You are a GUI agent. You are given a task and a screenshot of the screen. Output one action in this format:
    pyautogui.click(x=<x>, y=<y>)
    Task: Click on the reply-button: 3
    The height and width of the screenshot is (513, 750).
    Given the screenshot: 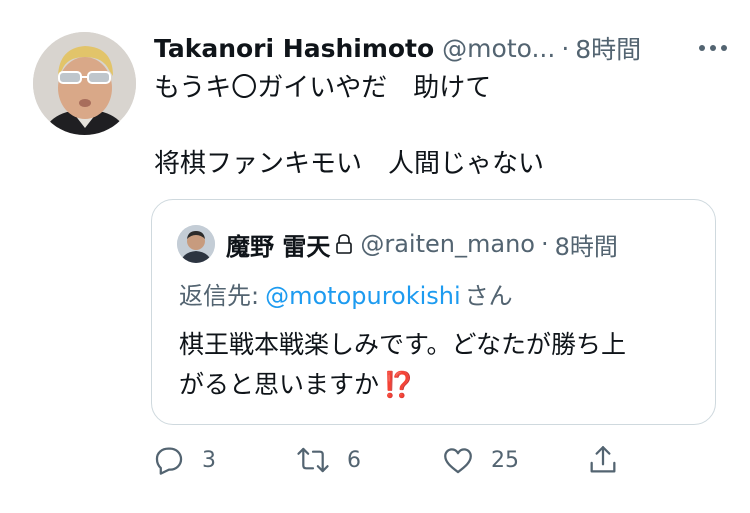 What is the action you would take?
    pyautogui.click(x=184, y=460)
    